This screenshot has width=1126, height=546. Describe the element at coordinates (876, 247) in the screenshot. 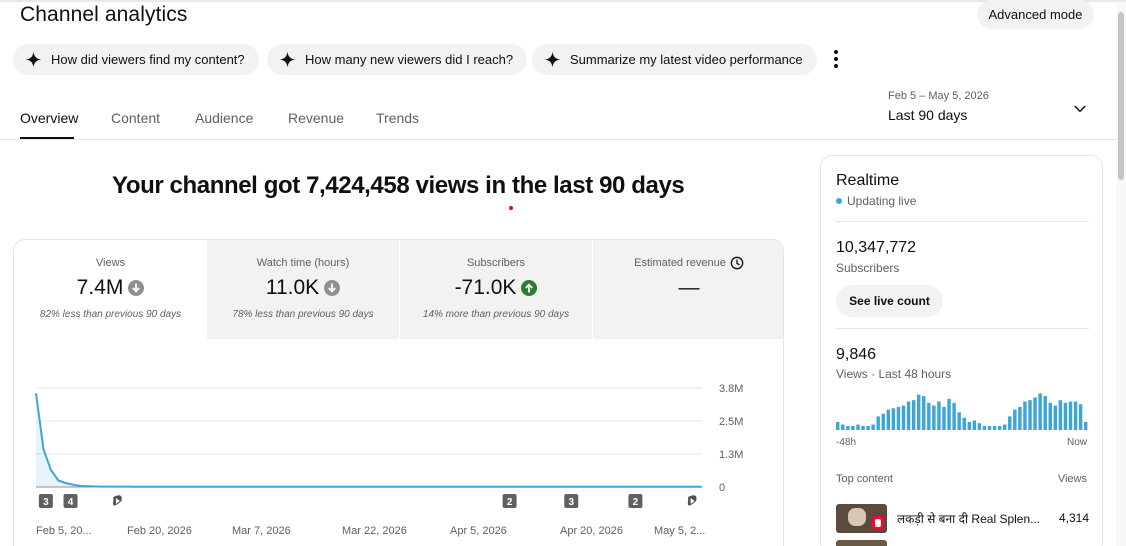

I see `realtime-subscribers-value: 10,347,772` at that location.